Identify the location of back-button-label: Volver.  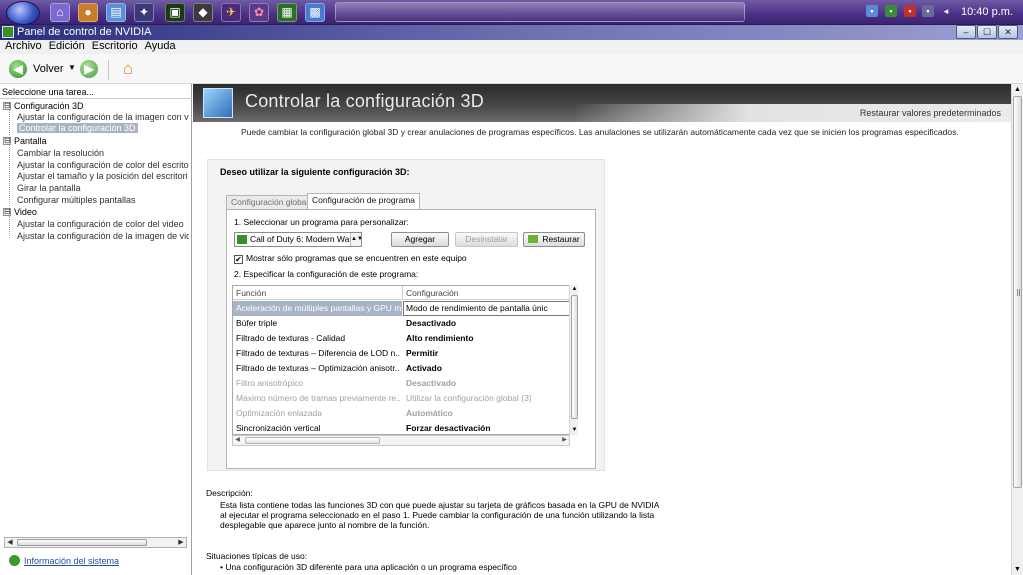
(48, 69).